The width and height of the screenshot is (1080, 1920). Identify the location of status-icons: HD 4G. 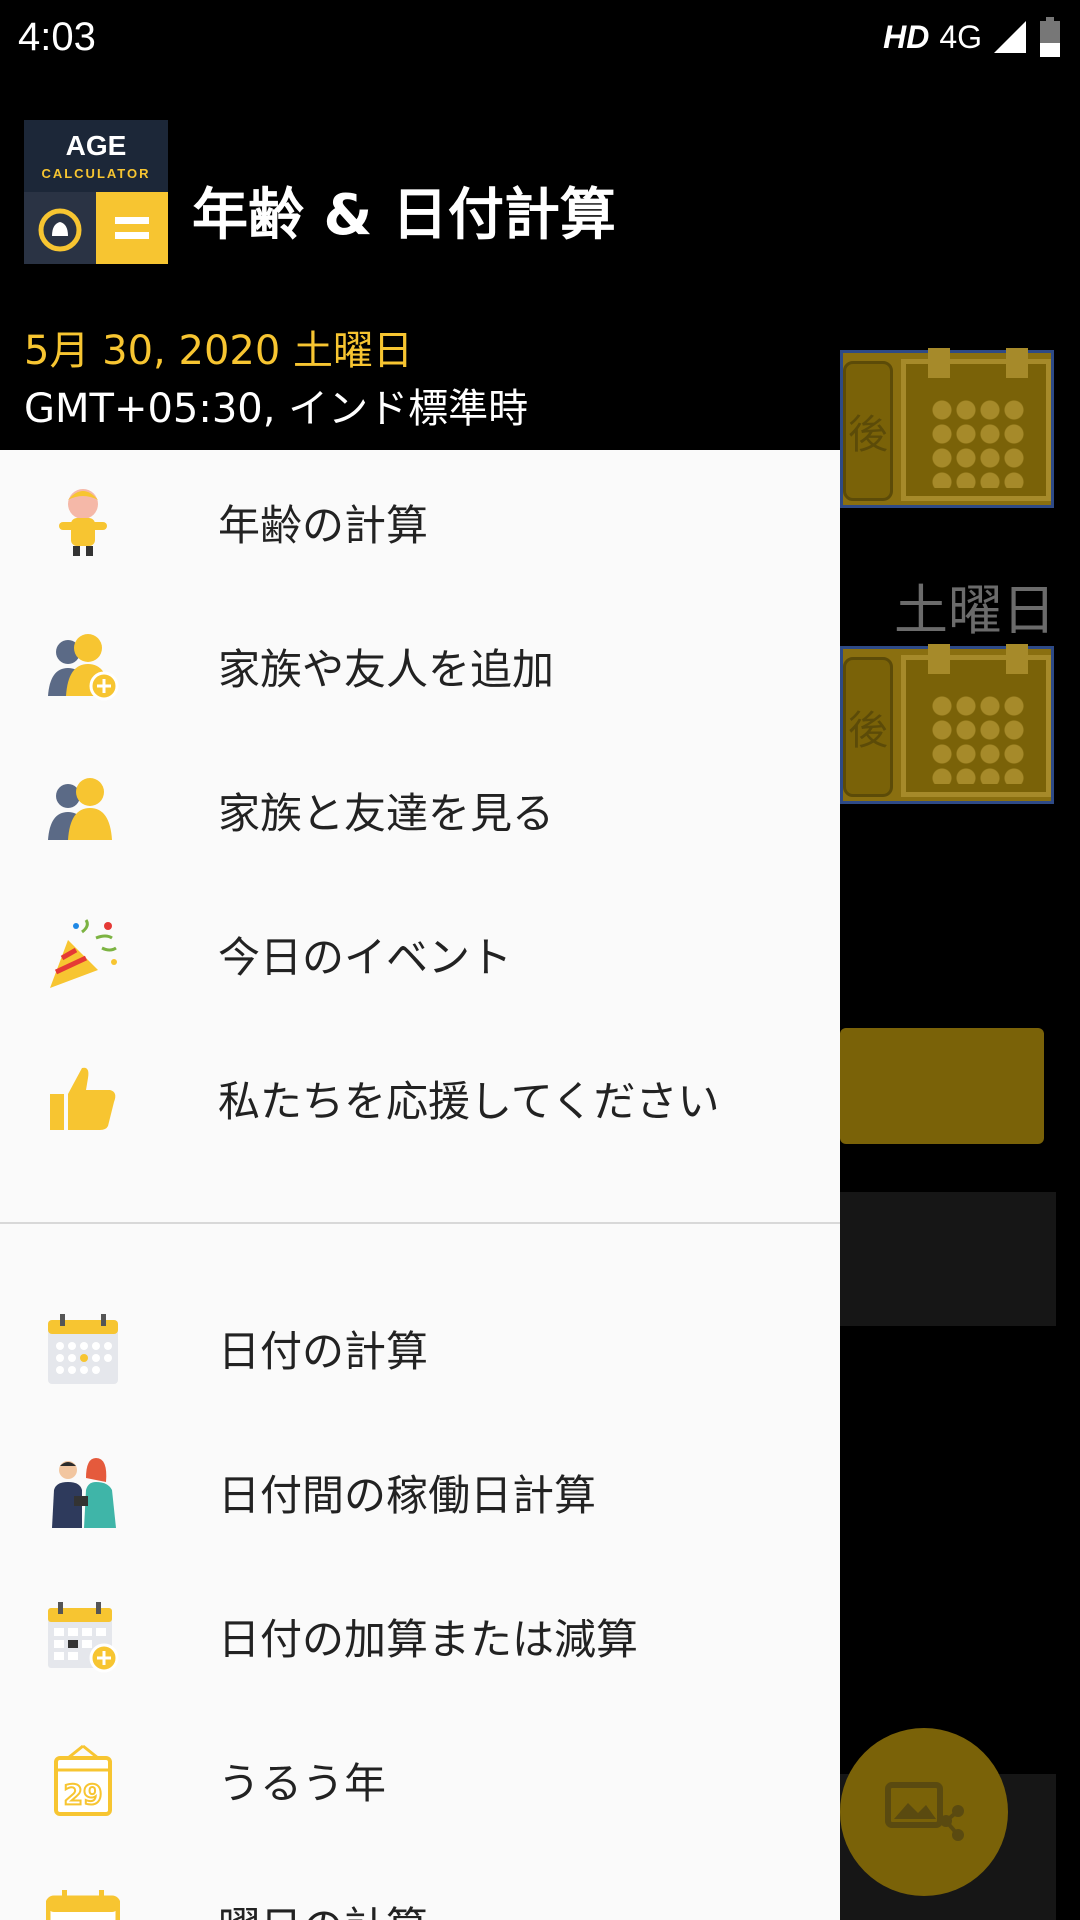
(972, 37).